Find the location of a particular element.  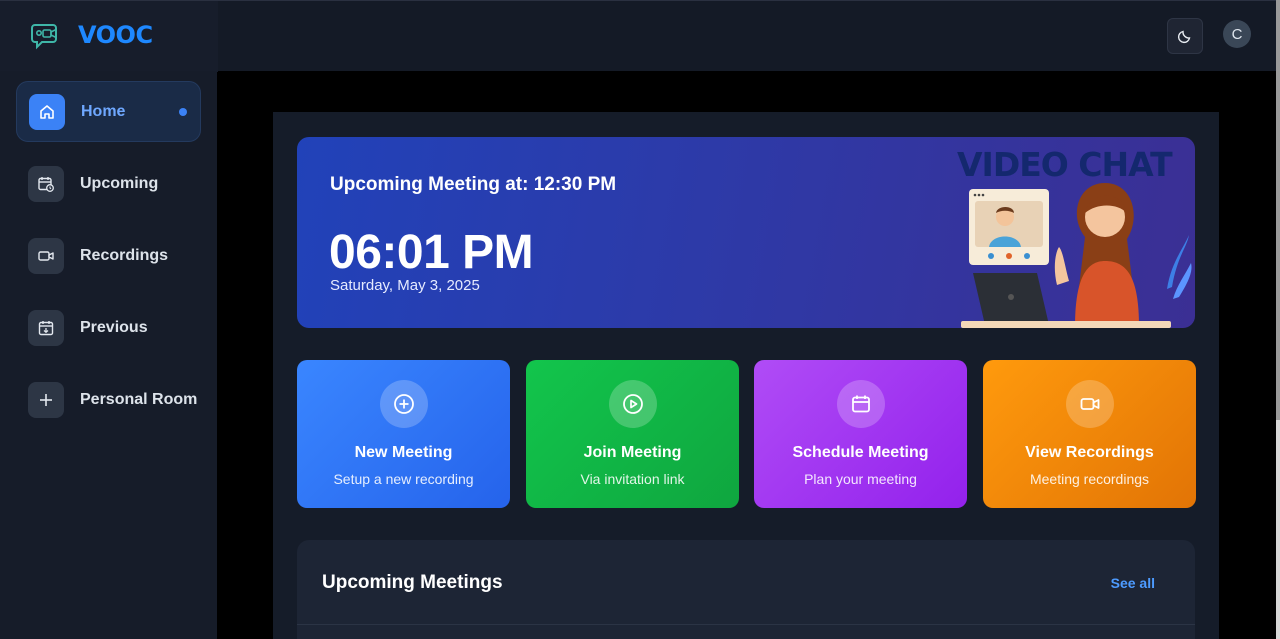

upcoming-meeting-label: Upcoming Meeting at: 12:30 PM is located at coordinates (473, 184).